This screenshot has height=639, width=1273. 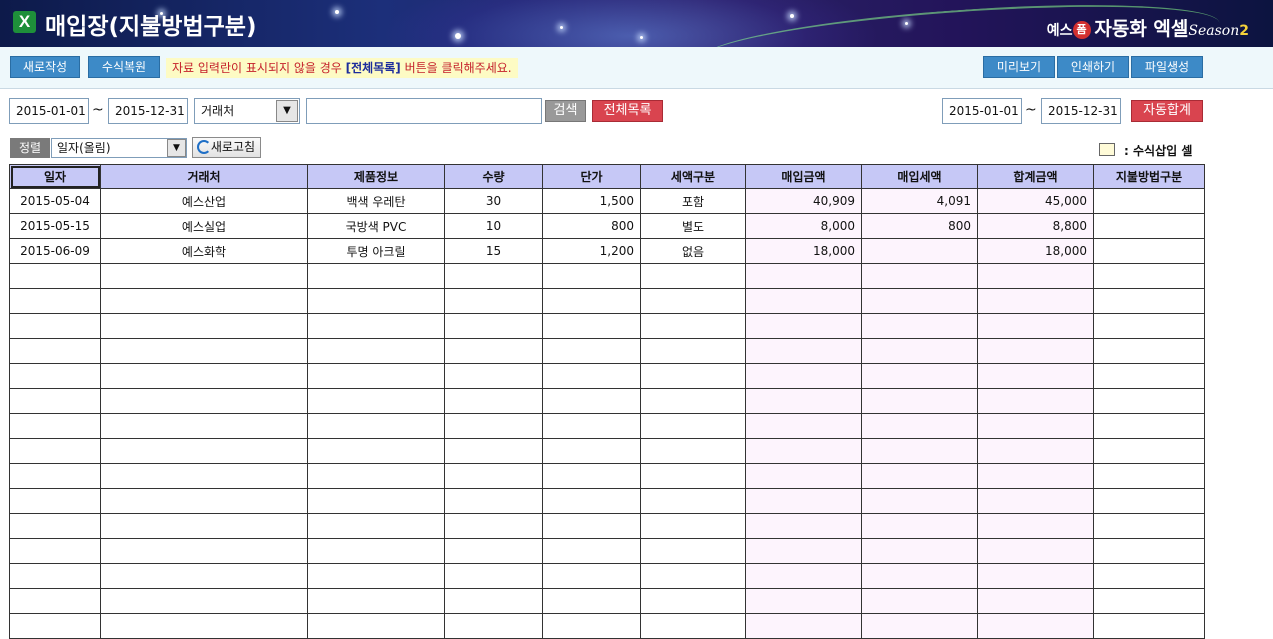 What do you see at coordinates (1035, 226) in the screenshot?
I see `table-cell: 8,800` at bounding box center [1035, 226].